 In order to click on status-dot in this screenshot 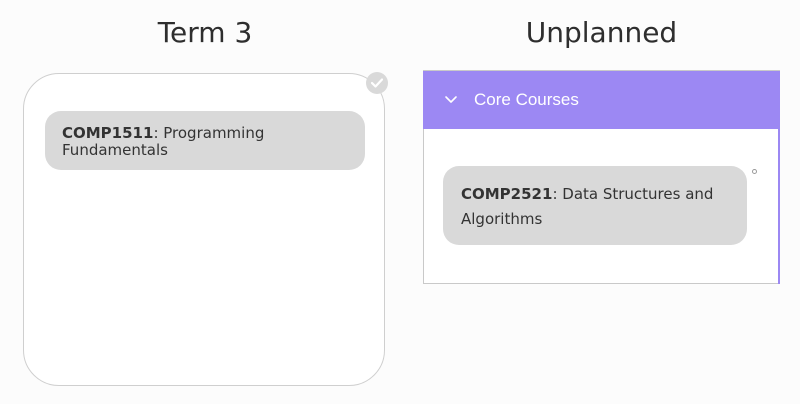, I will do `click(754, 171)`.